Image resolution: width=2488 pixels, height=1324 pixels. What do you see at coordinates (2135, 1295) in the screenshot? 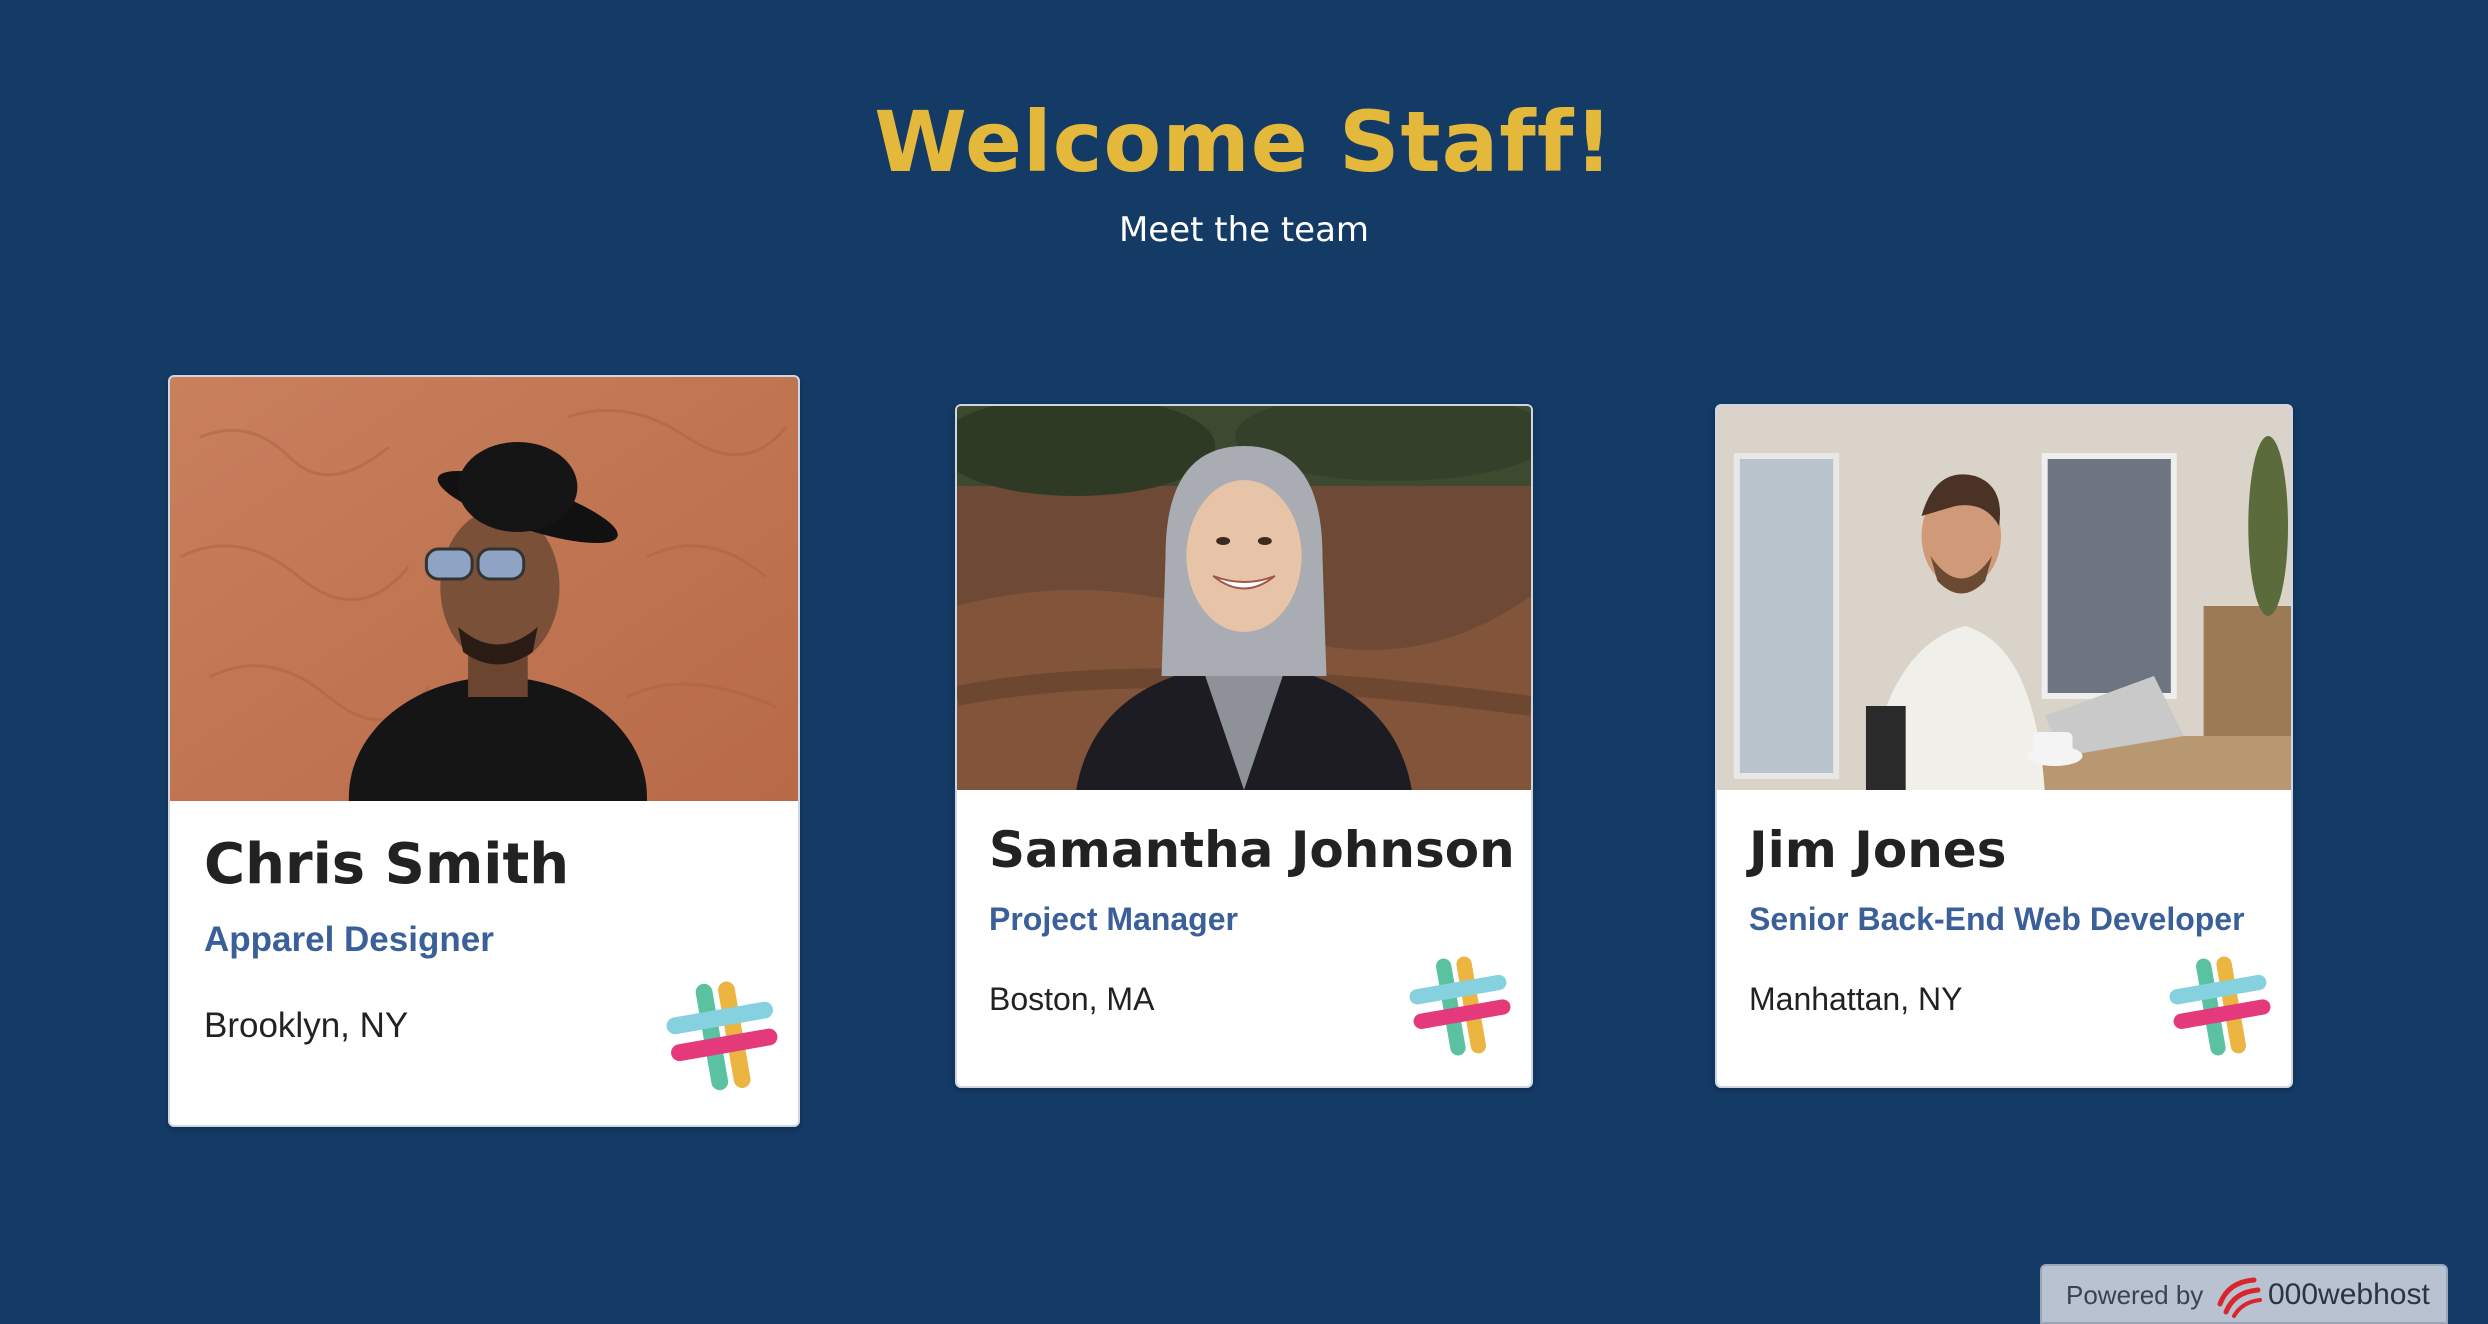
I see `powered-by-label: Powered by` at bounding box center [2135, 1295].